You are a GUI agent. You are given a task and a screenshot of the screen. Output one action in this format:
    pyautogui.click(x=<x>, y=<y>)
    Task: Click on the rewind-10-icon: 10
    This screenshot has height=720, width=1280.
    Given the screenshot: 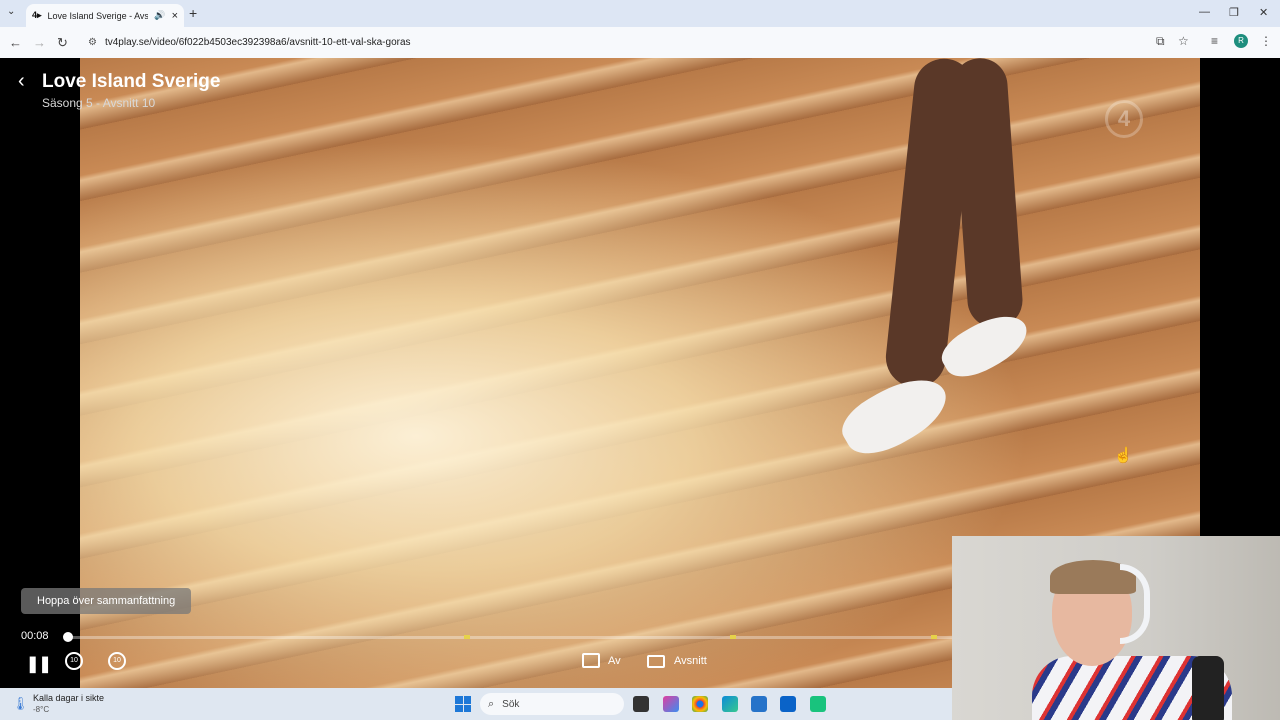 What is the action you would take?
    pyautogui.click(x=74, y=661)
    